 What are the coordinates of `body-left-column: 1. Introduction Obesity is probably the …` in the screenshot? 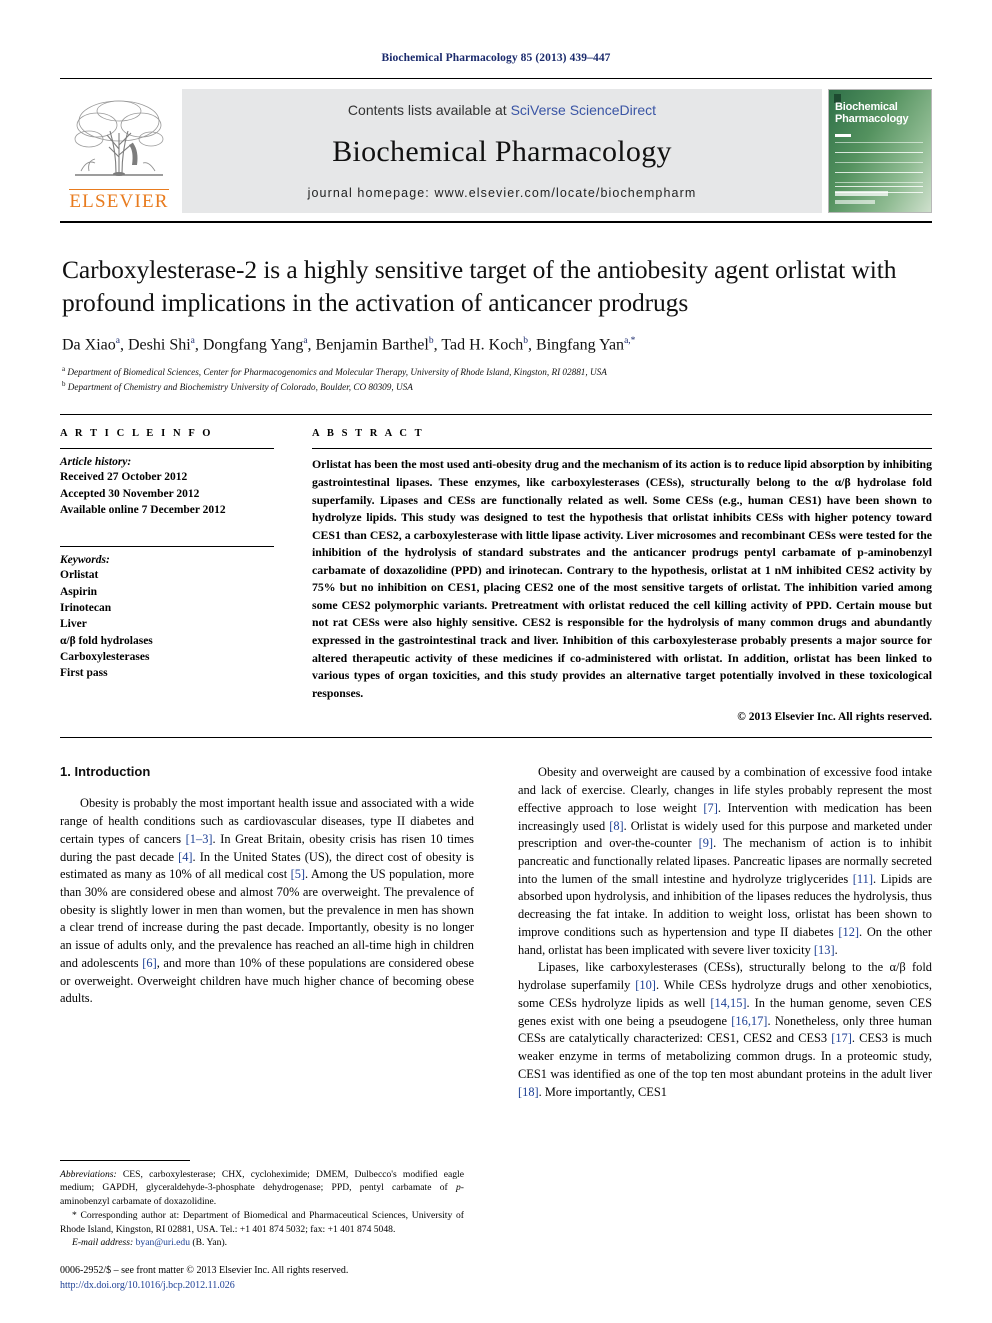 It's located at (278, 932).